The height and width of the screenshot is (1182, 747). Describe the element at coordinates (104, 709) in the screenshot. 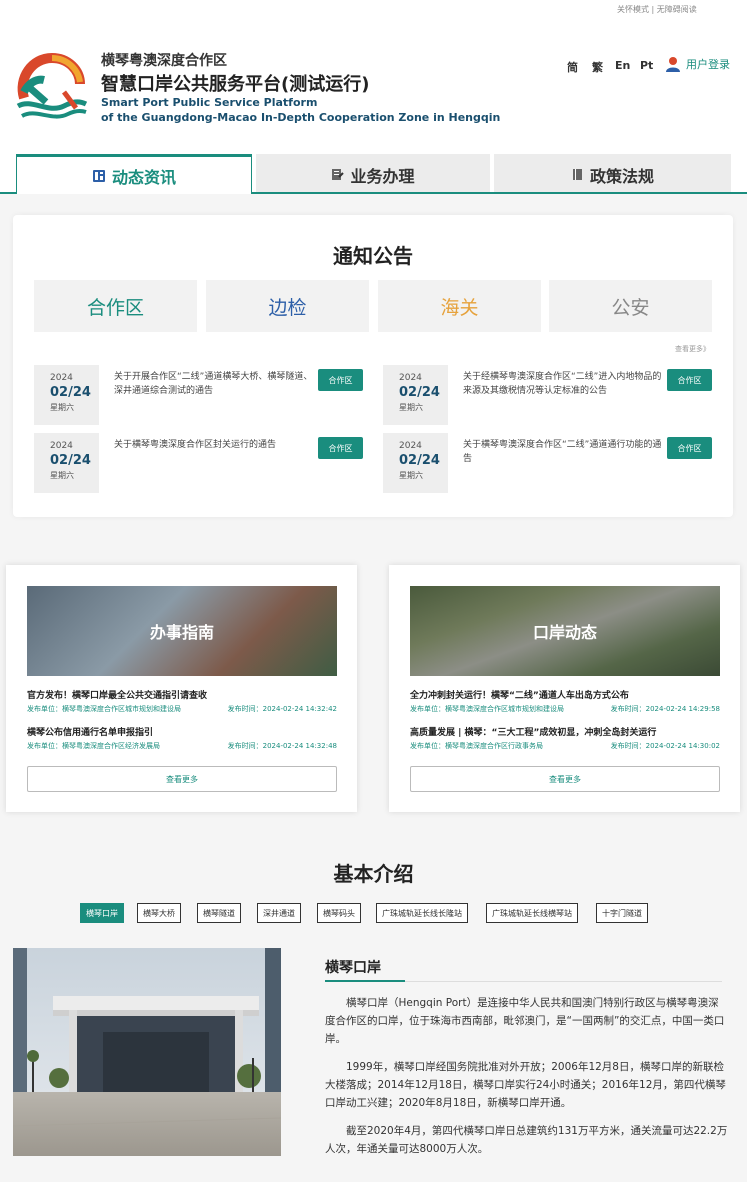

I see `guide-item-unit: 发布单位：横琴粤澳深度合作区城市规划和建设局` at that location.